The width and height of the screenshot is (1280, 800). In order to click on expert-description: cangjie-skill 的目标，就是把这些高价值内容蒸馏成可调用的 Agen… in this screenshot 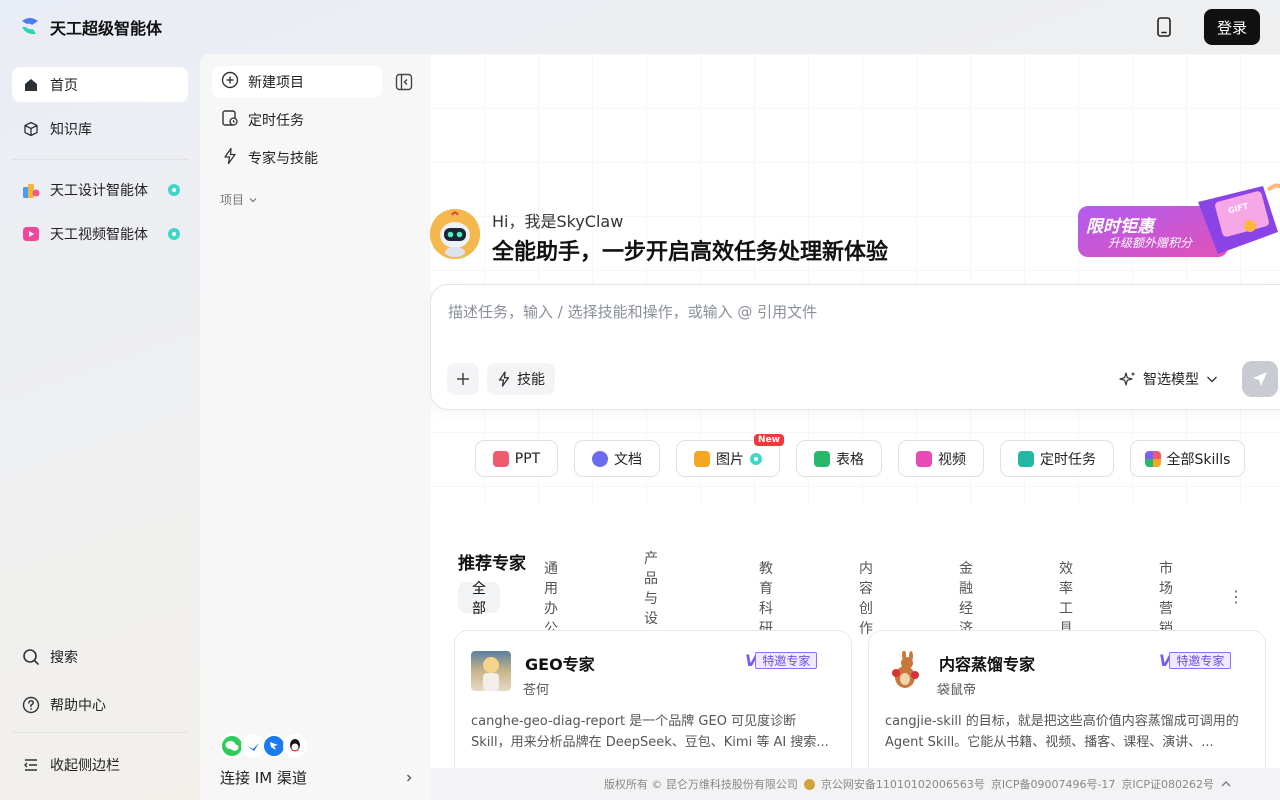, I will do `click(1062, 732)`.